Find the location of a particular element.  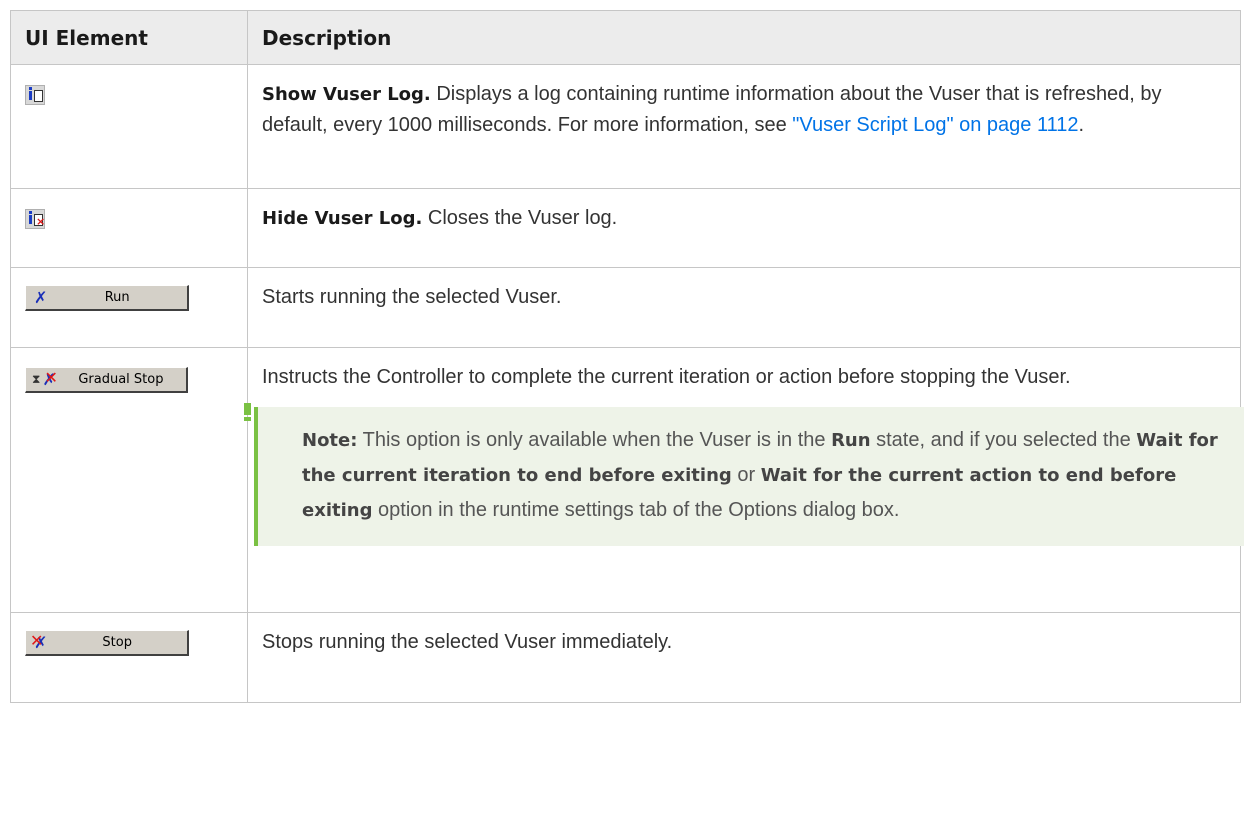

hourglass-icon: ⧗ is located at coordinates (36, 379).